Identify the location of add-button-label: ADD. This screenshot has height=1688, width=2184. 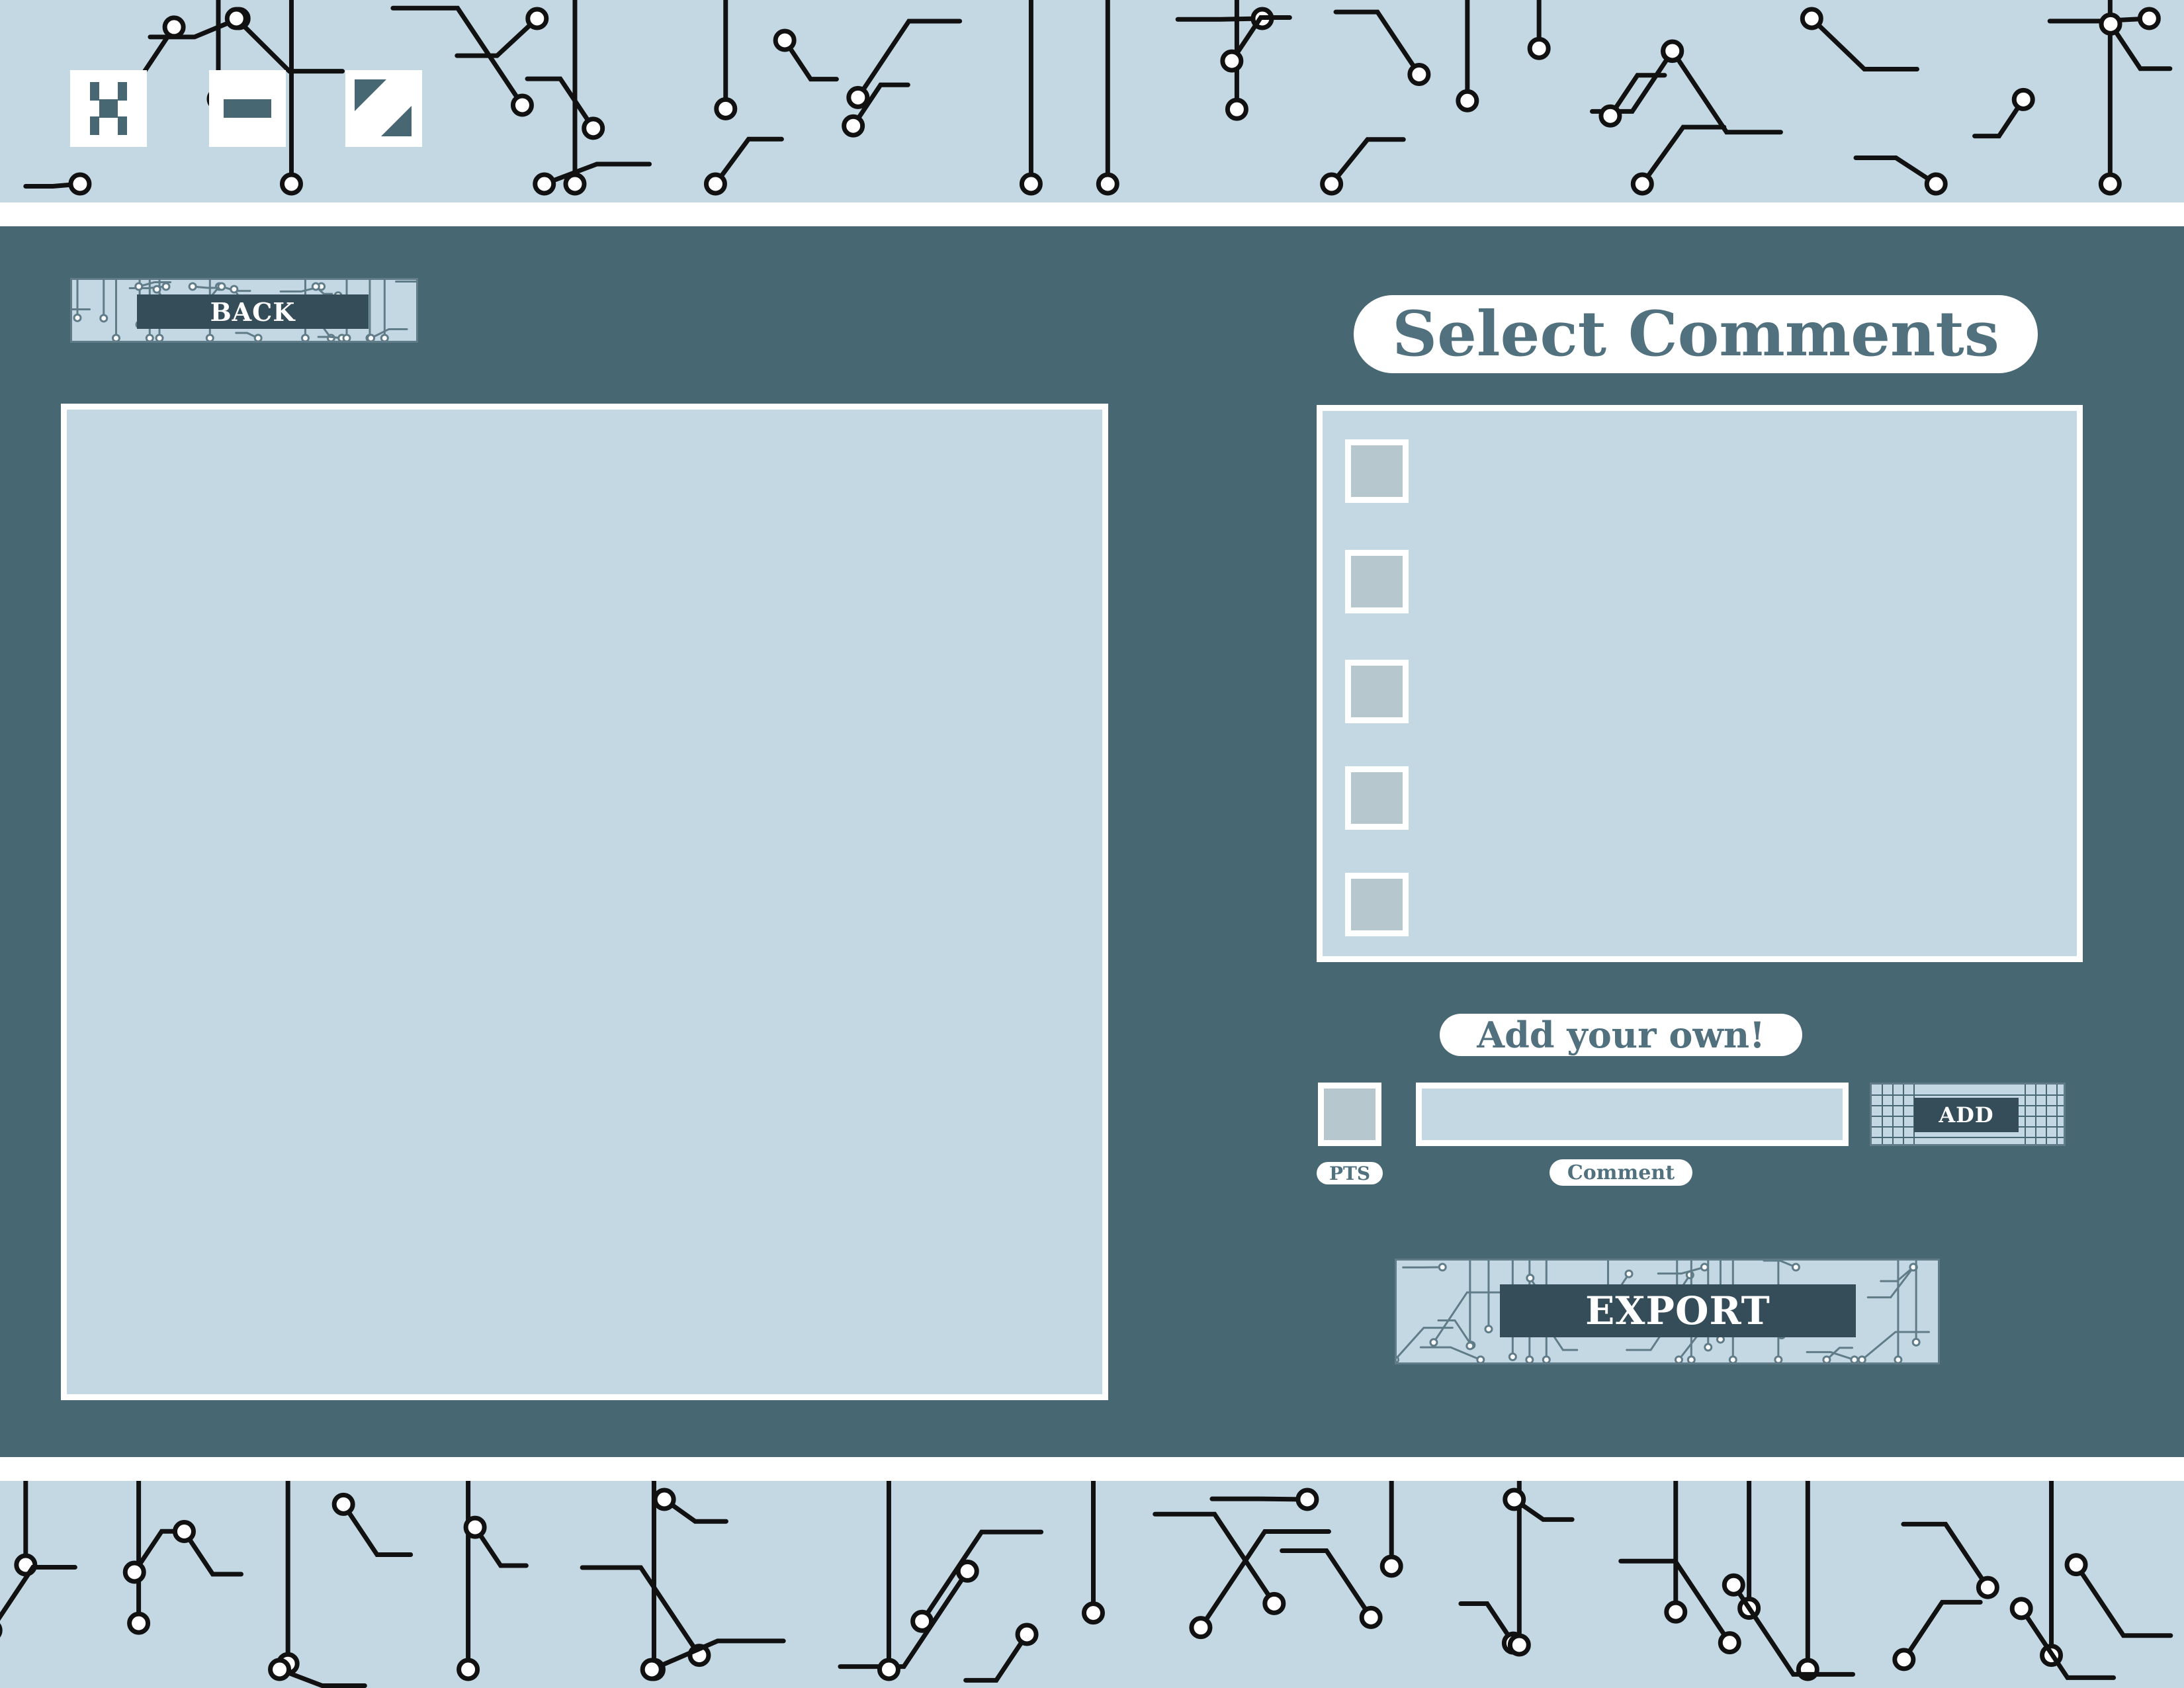
(1966, 1115).